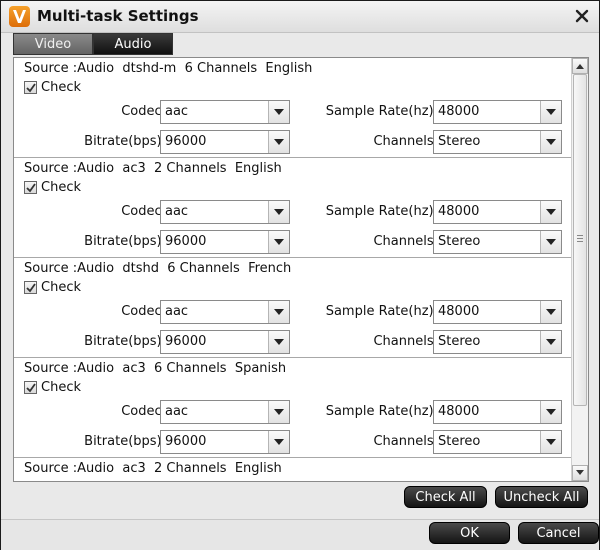 The height and width of the screenshot is (550, 600). Describe the element at coordinates (580, 473) in the screenshot. I see `scroll-down-button` at that location.